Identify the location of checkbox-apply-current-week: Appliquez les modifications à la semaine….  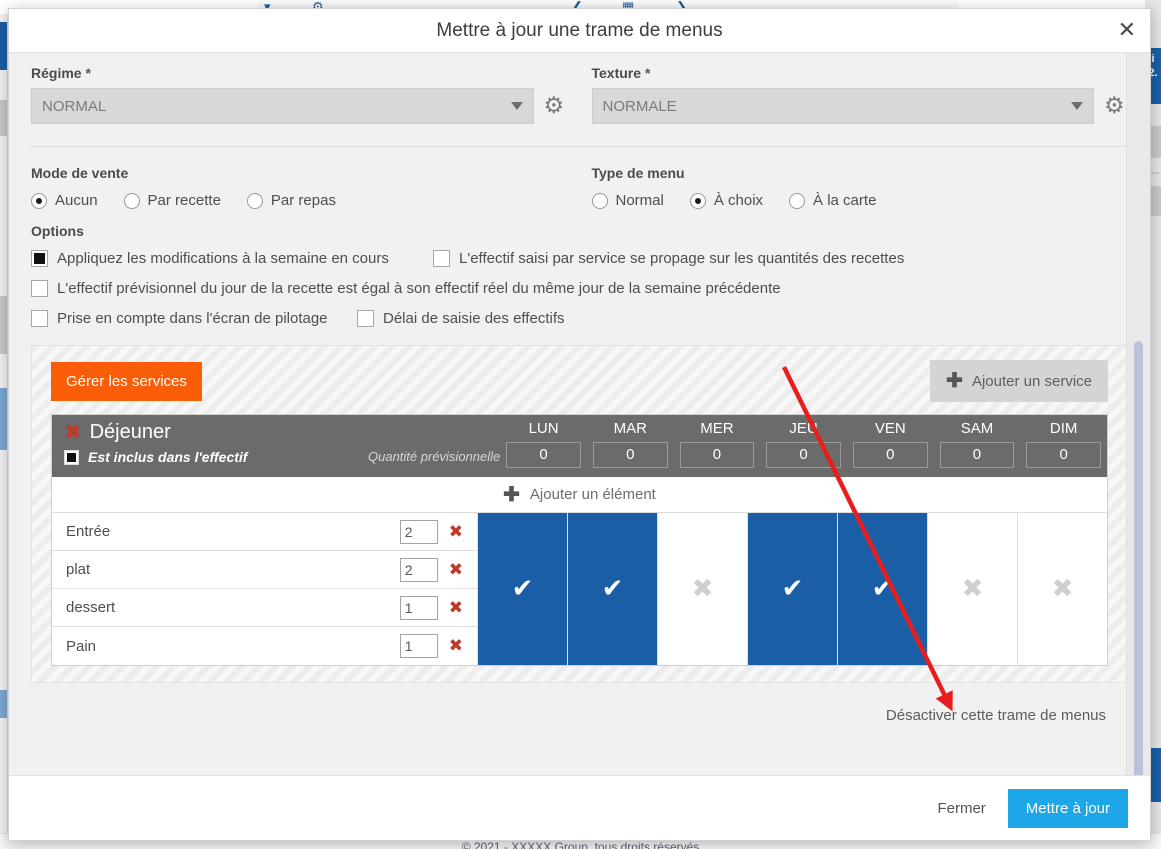
(232, 258).